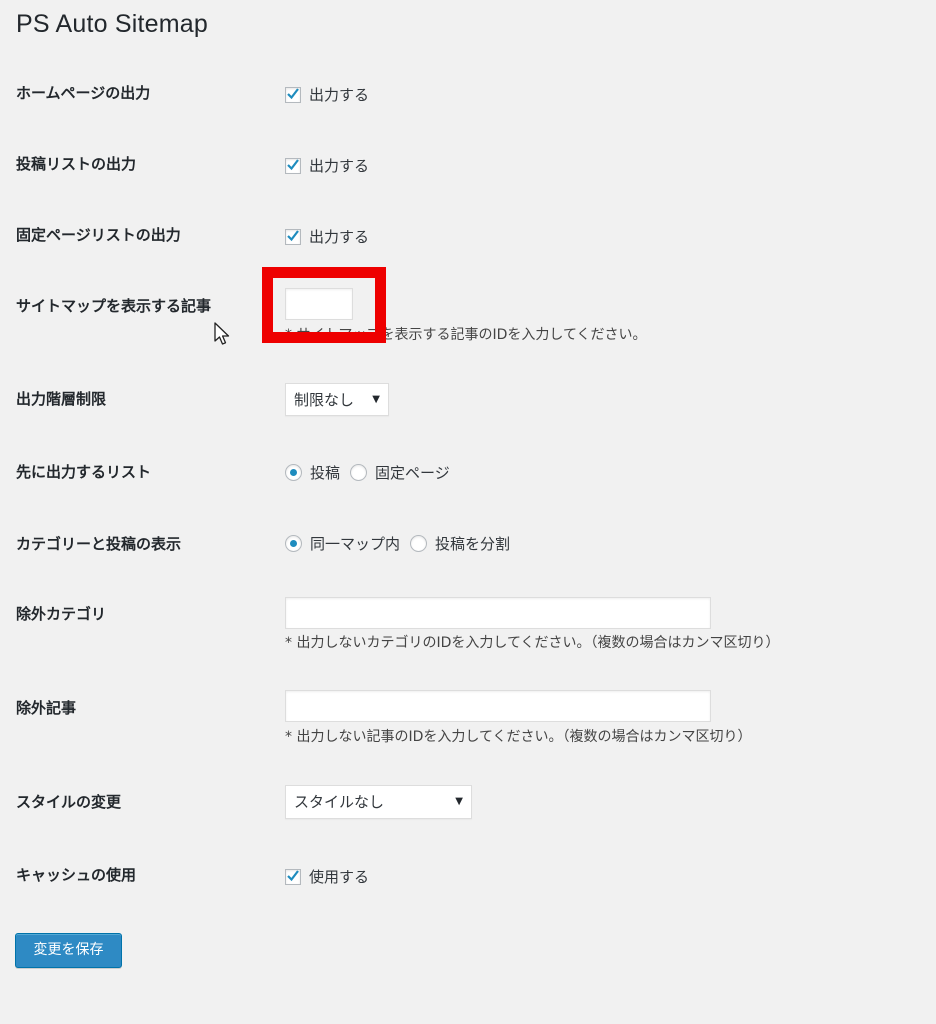 The image size is (936, 1024). What do you see at coordinates (114, 306) in the screenshot?
I see `label-sitemap-post: サイトマップを表示する記事` at bounding box center [114, 306].